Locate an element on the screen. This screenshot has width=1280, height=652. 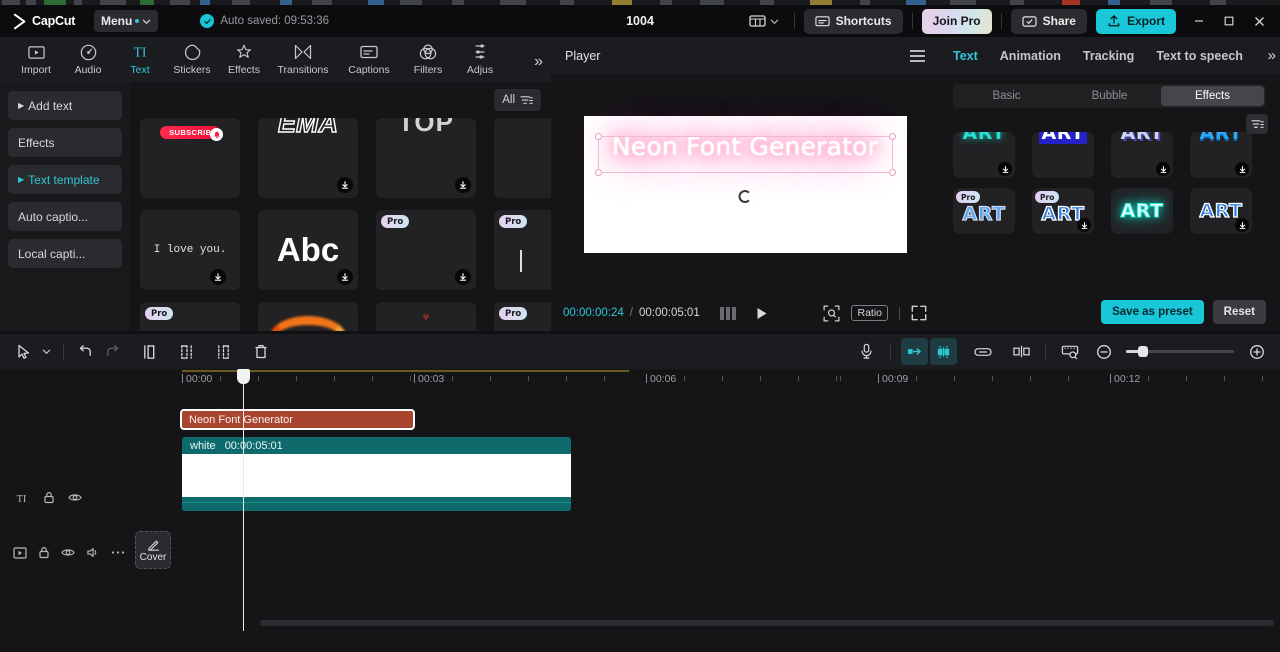
zoom-in-button is located at coordinates (1256, 351).